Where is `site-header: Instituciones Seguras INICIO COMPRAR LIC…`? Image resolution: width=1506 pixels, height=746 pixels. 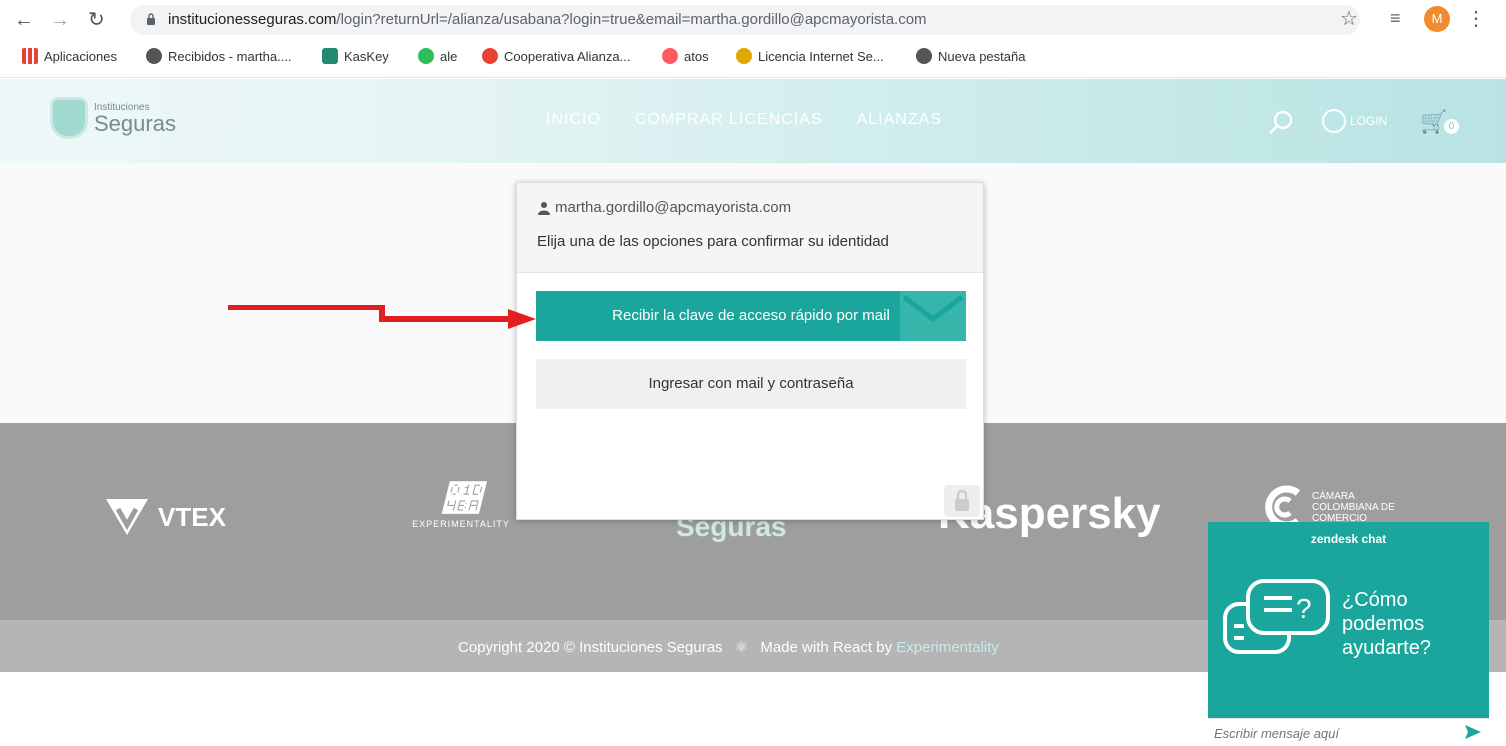
site-header: Instituciones Seguras INICIO COMPRAR LIC… is located at coordinates (753, 121).